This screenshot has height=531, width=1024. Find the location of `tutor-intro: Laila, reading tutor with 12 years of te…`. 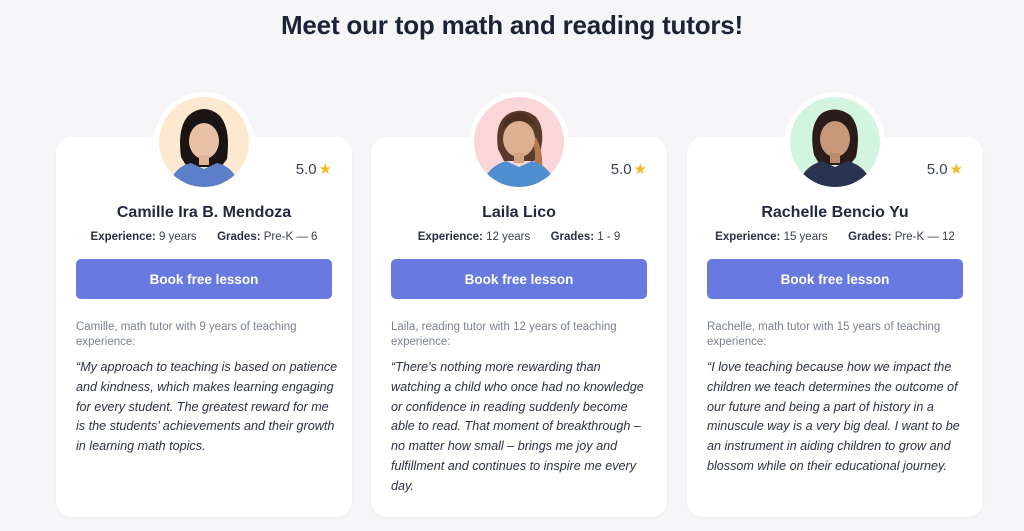

tutor-intro: Laila, reading tutor with 12 years of te… is located at coordinates (504, 334).